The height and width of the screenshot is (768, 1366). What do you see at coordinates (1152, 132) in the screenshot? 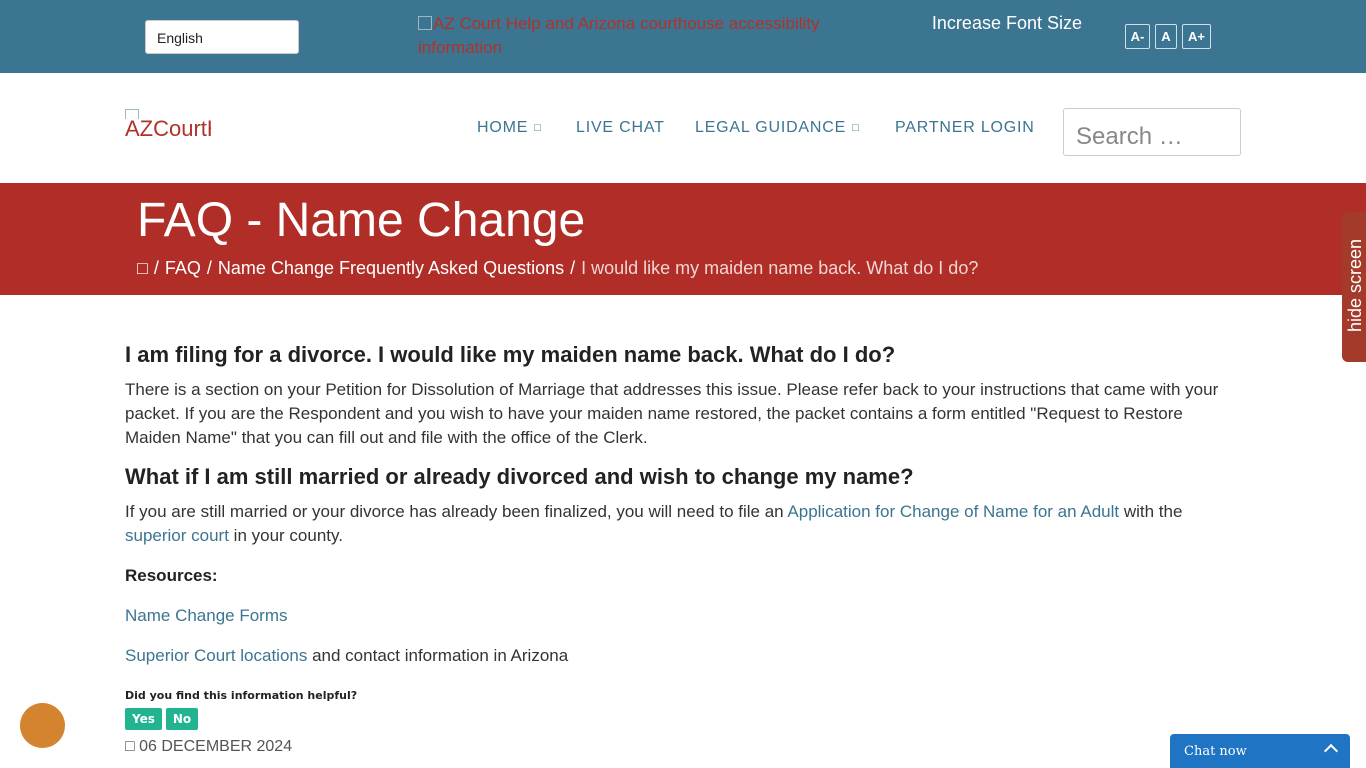
I see `search-input` at bounding box center [1152, 132].